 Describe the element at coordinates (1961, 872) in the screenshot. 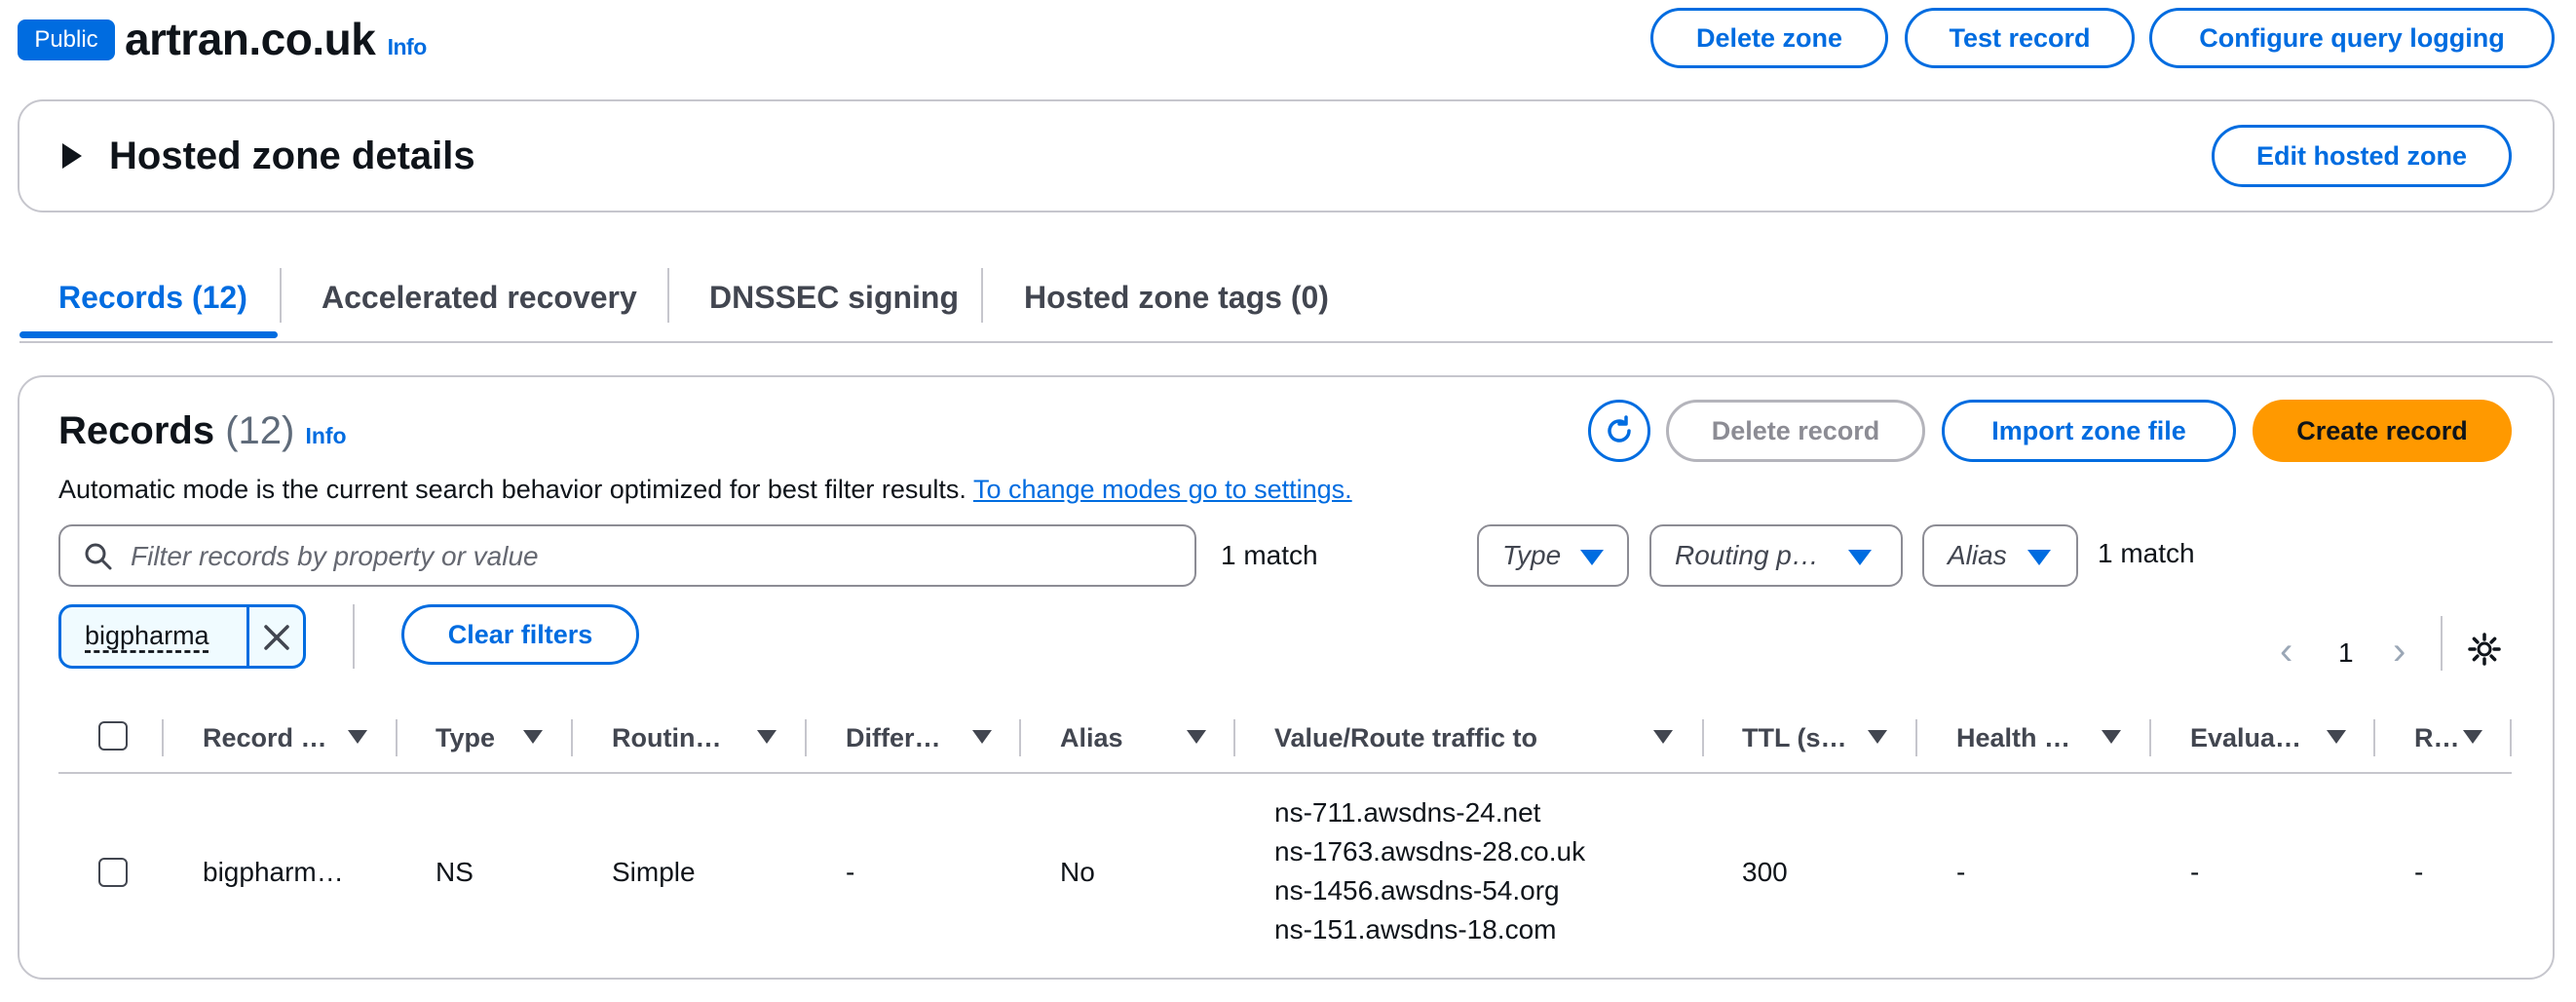

I see `cell-health-check: -` at that location.